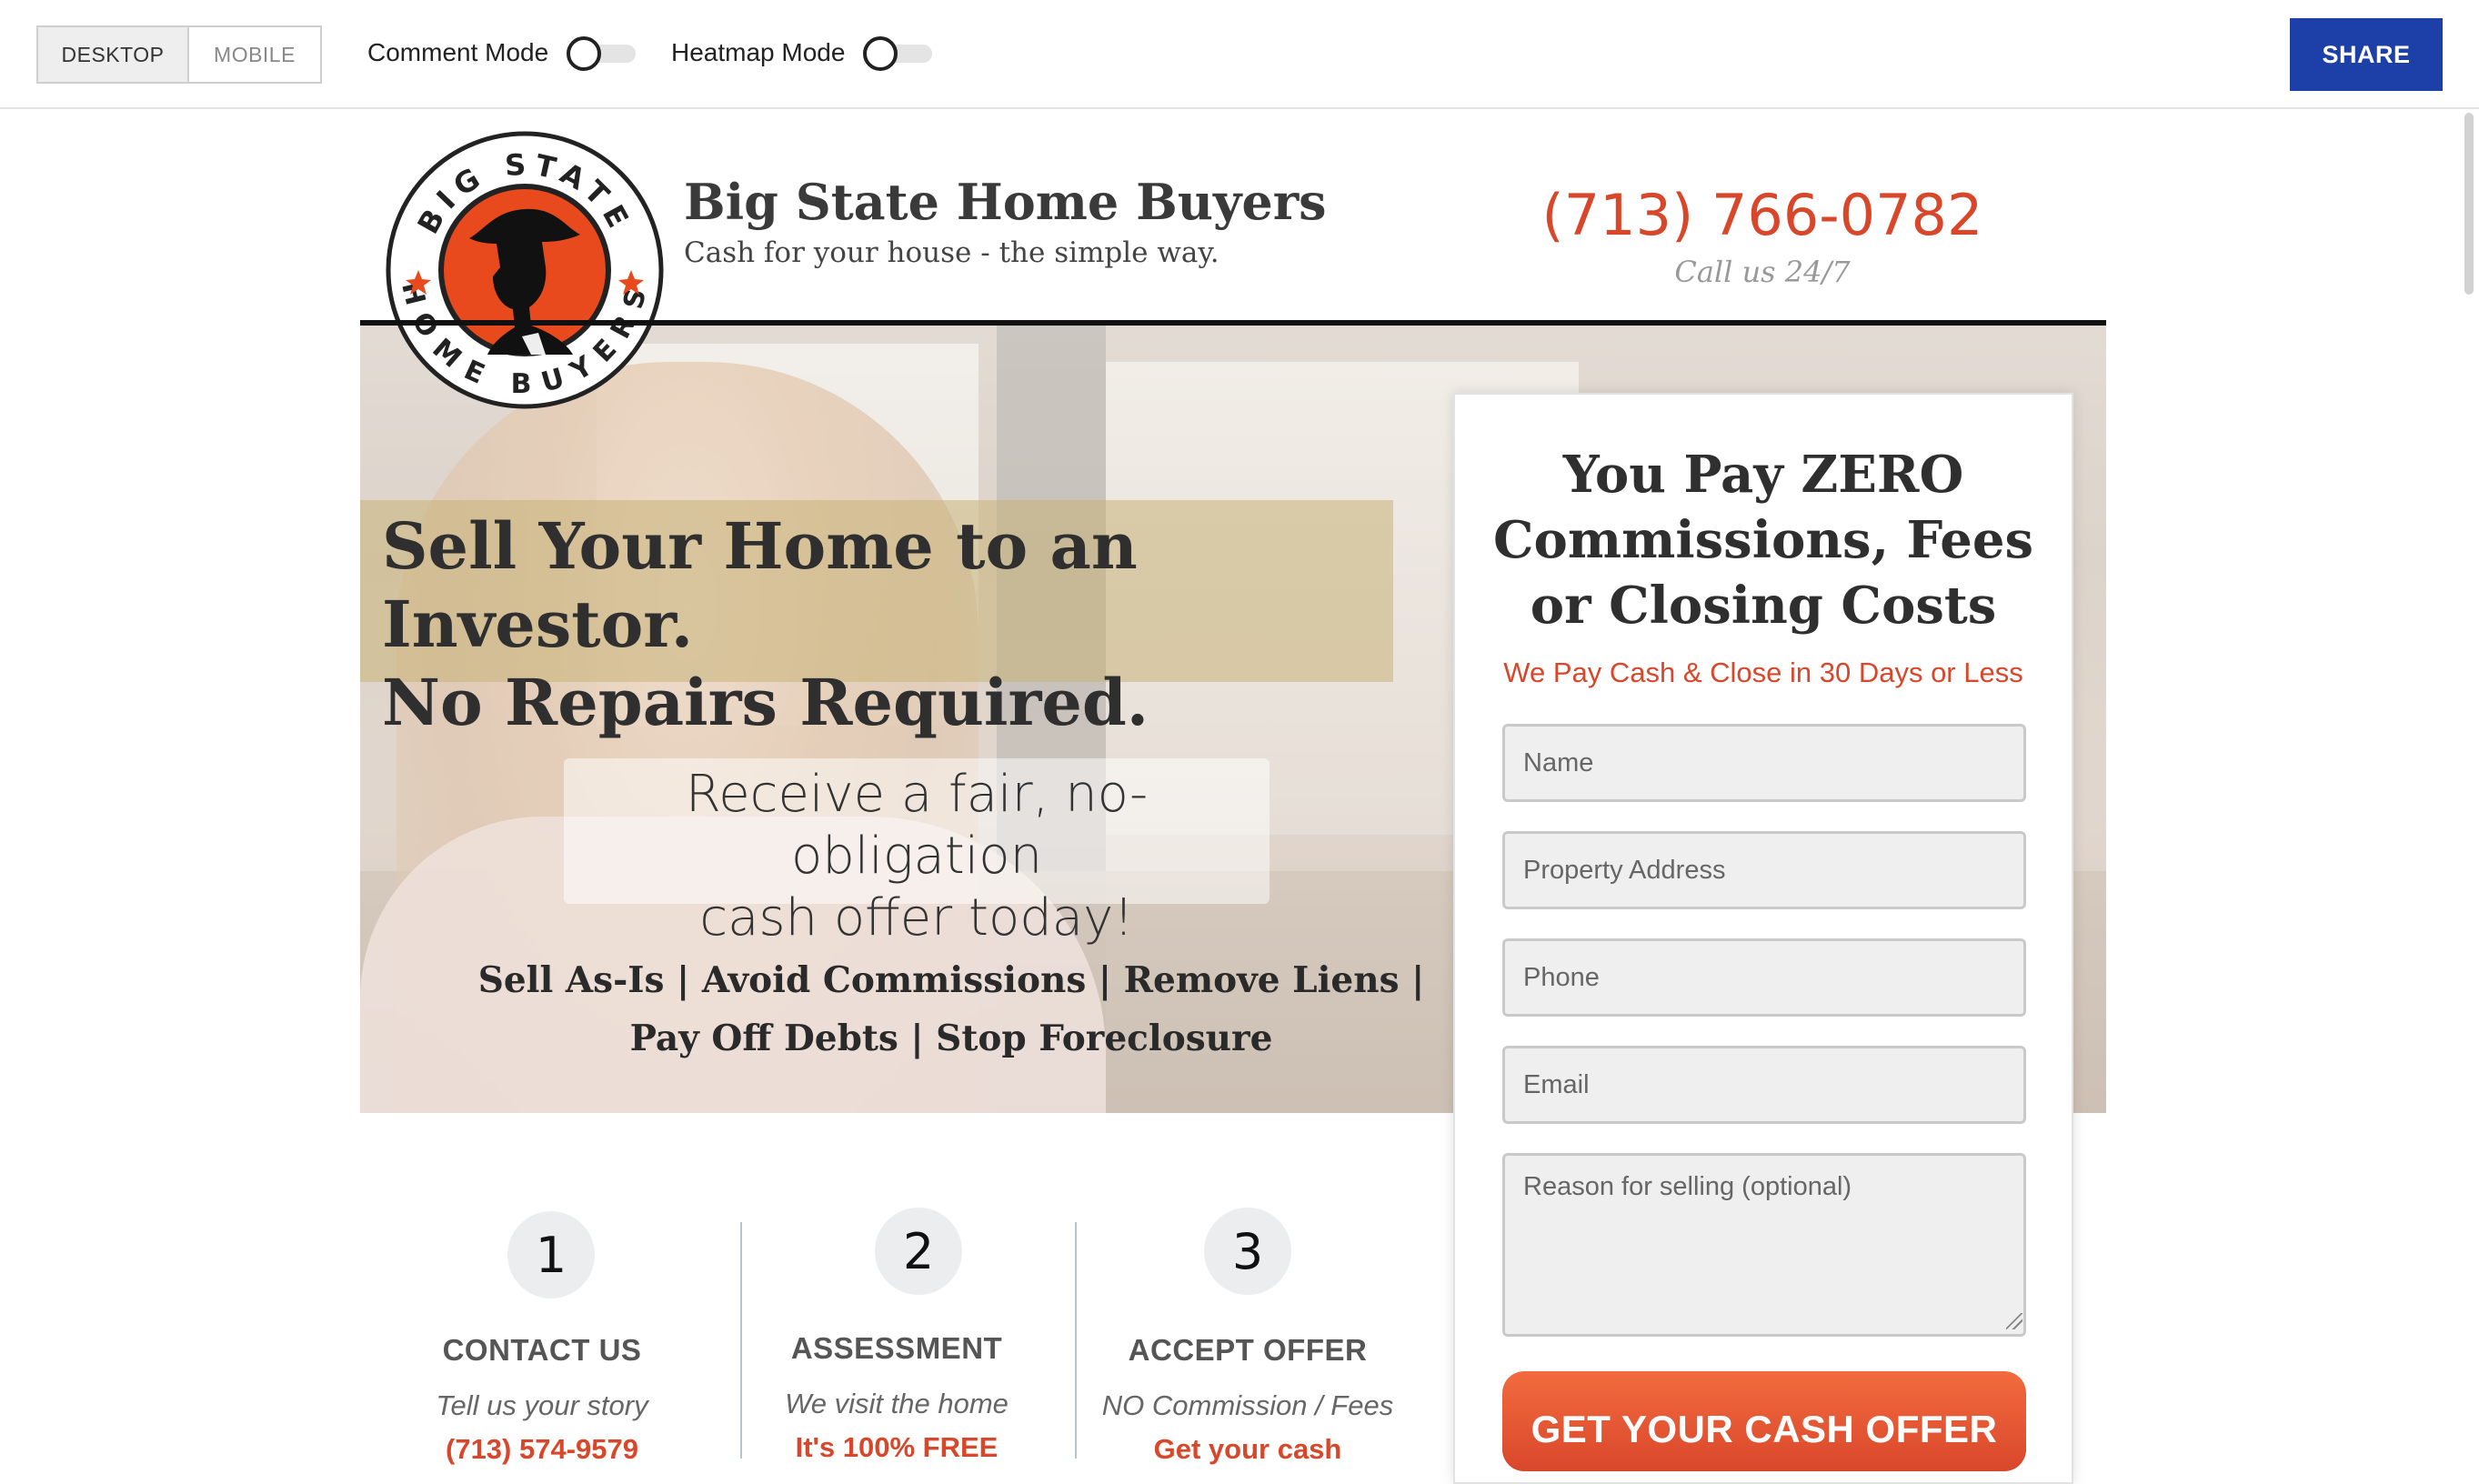  What do you see at coordinates (1764, 977) in the screenshot?
I see `phone-field: Phone` at bounding box center [1764, 977].